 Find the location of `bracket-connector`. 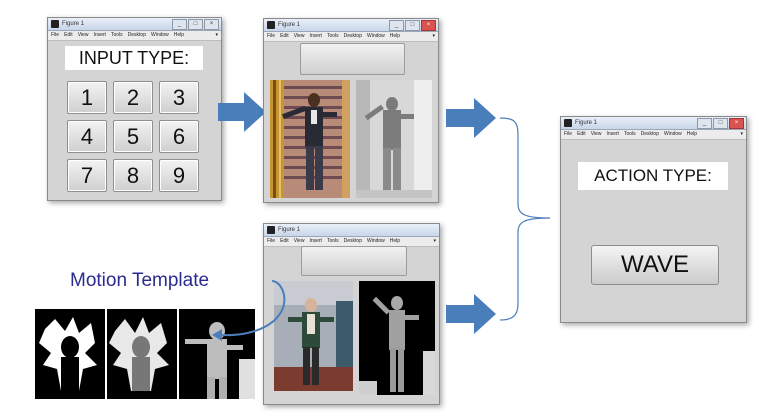

bracket-connector is located at coordinates (525, 219).